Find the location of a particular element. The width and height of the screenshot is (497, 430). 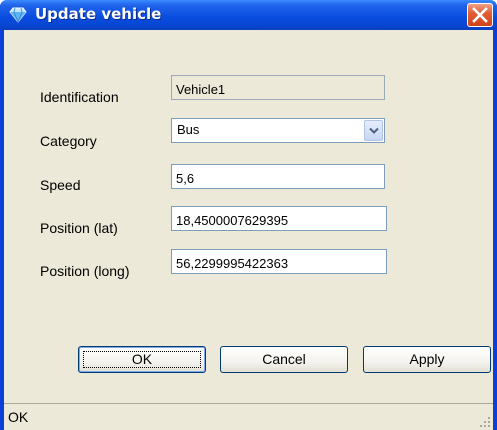

category-dropdown-button is located at coordinates (373, 130).